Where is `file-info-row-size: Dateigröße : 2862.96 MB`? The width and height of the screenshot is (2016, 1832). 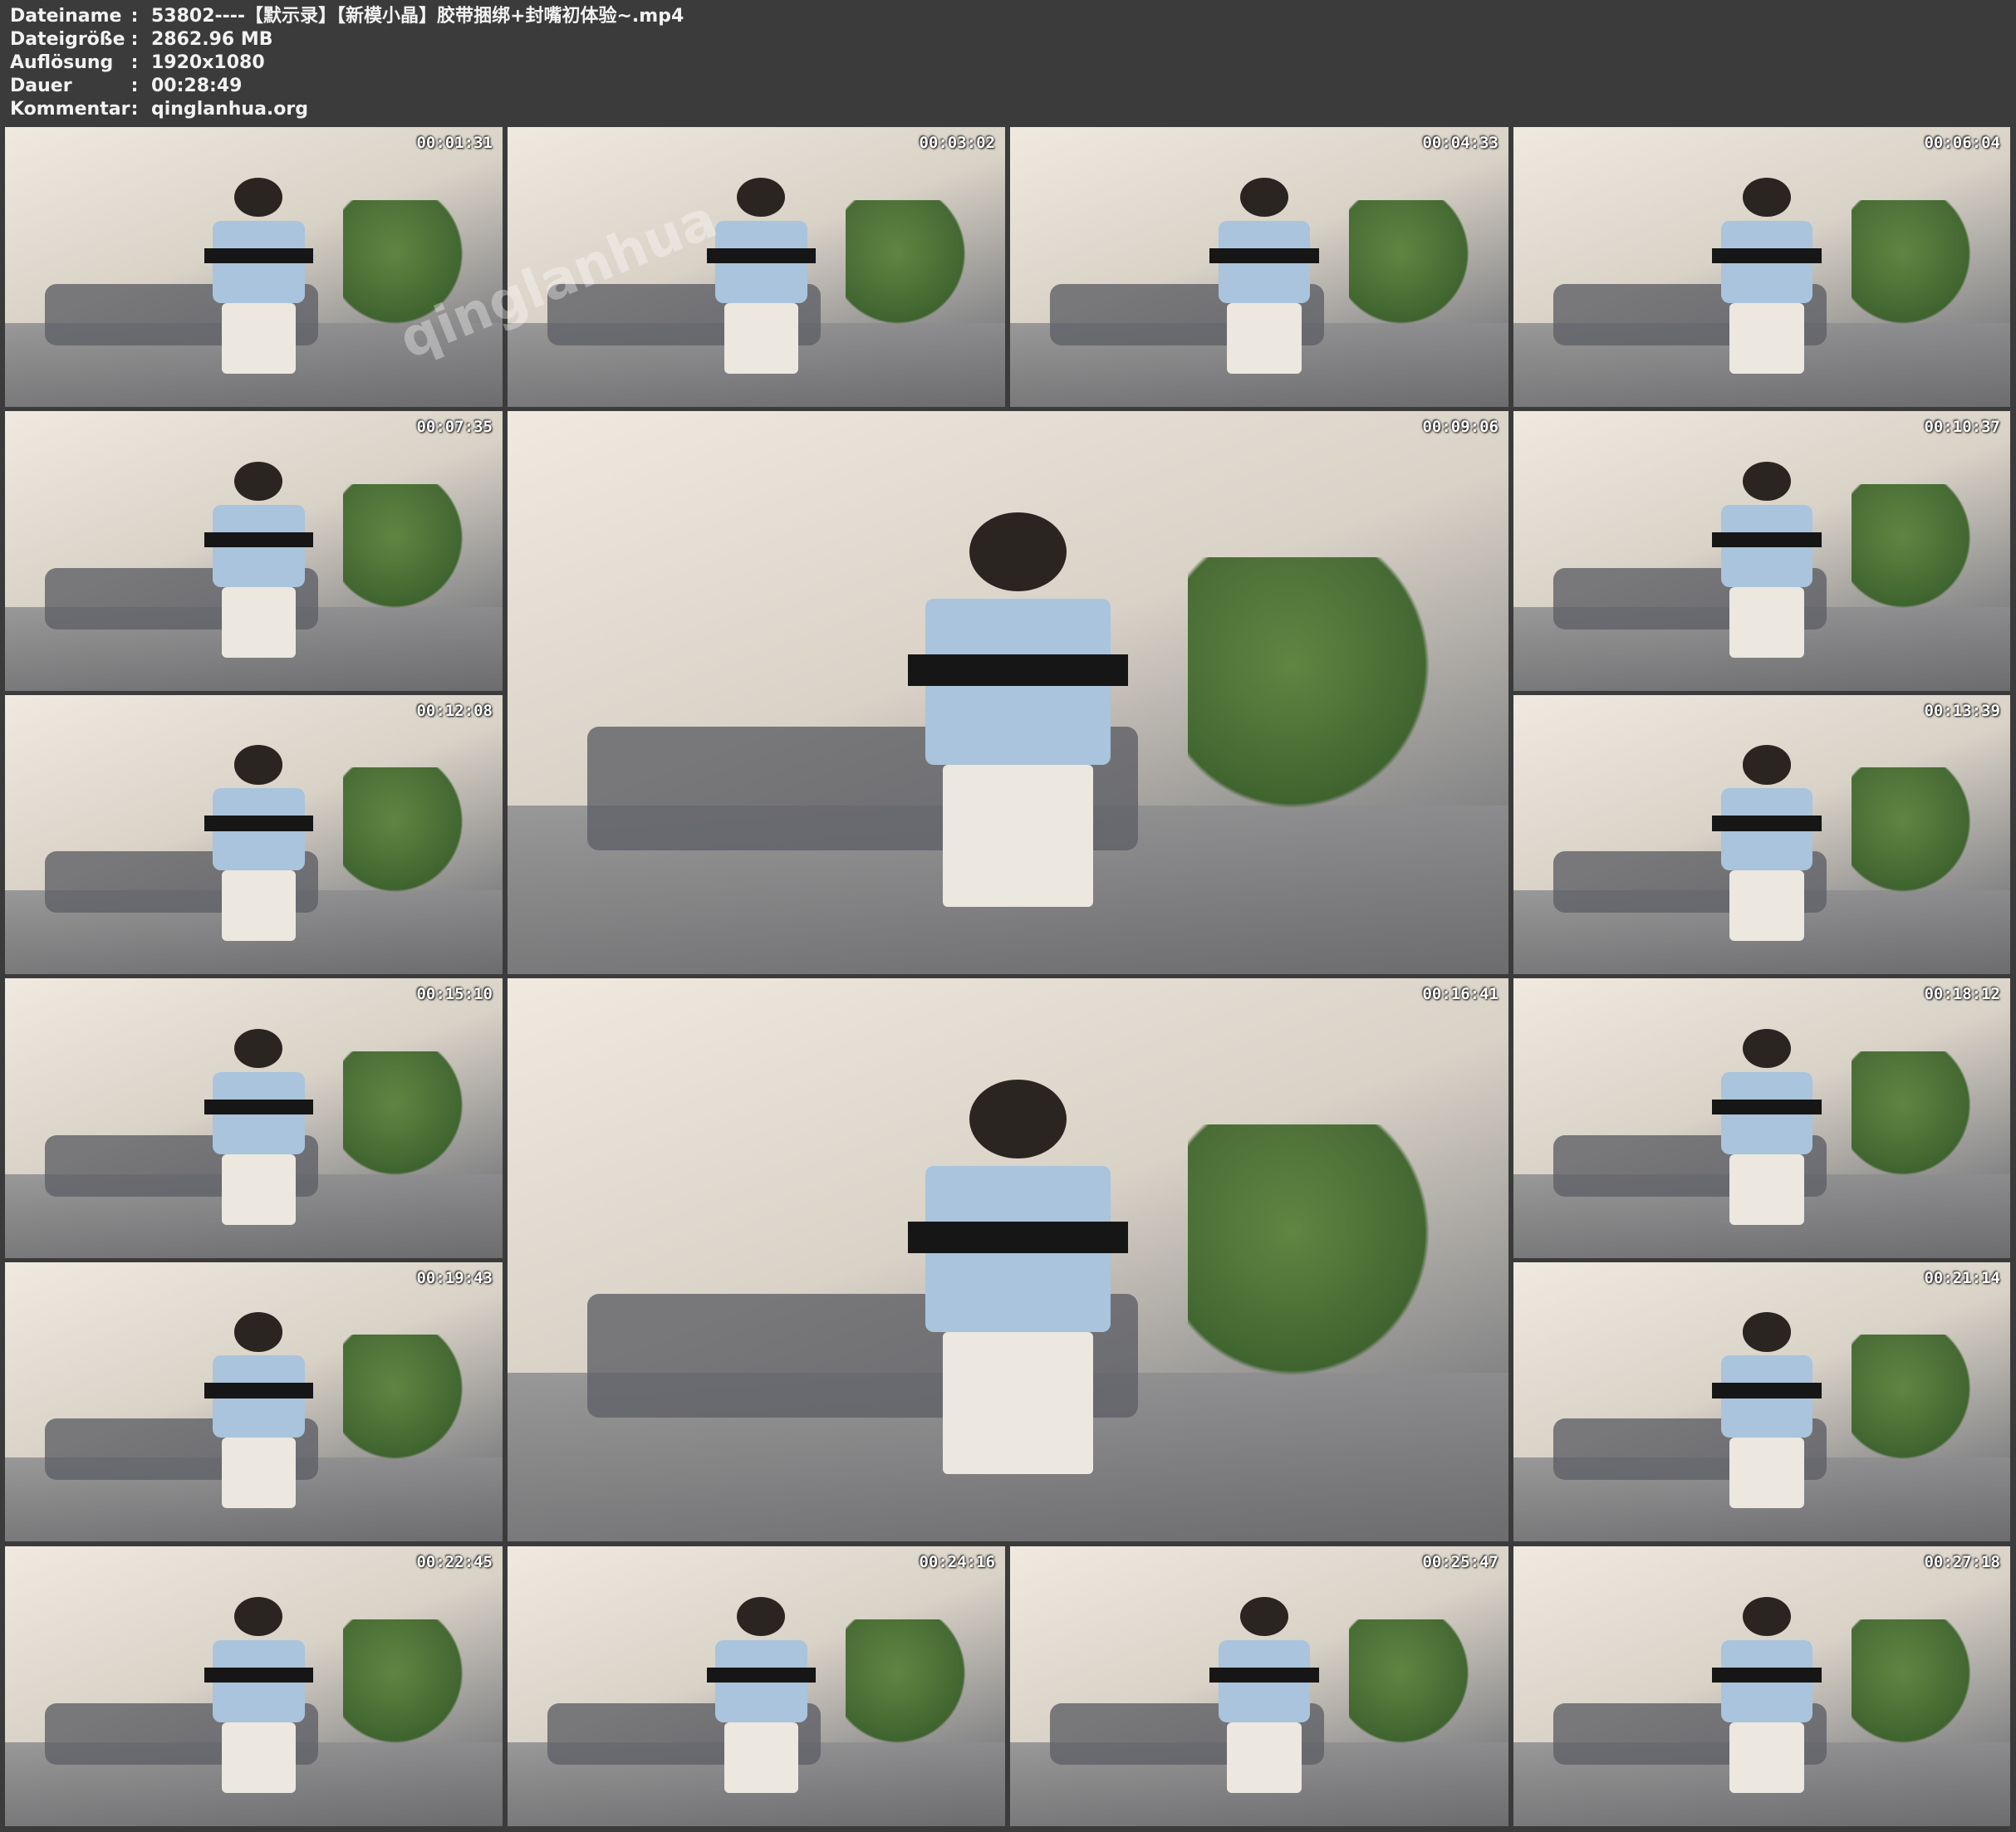 file-info-row-size: Dateigröße : 2862.96 MB is located at coordinates (347, 39).